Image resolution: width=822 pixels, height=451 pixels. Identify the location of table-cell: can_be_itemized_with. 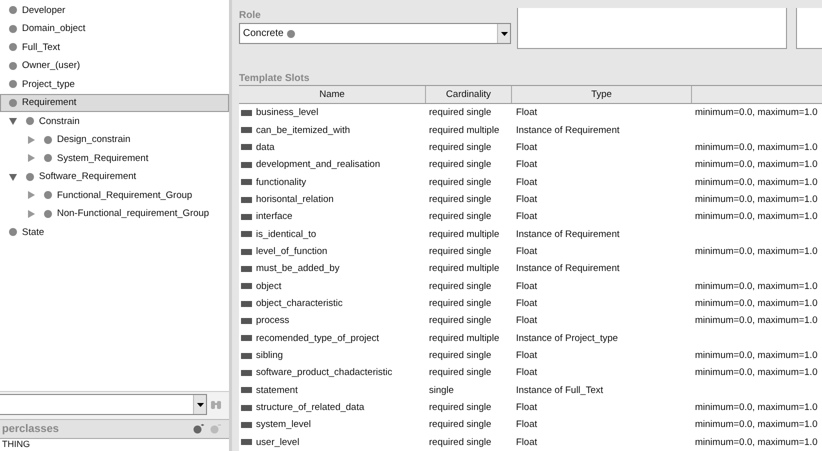
(303, 130).